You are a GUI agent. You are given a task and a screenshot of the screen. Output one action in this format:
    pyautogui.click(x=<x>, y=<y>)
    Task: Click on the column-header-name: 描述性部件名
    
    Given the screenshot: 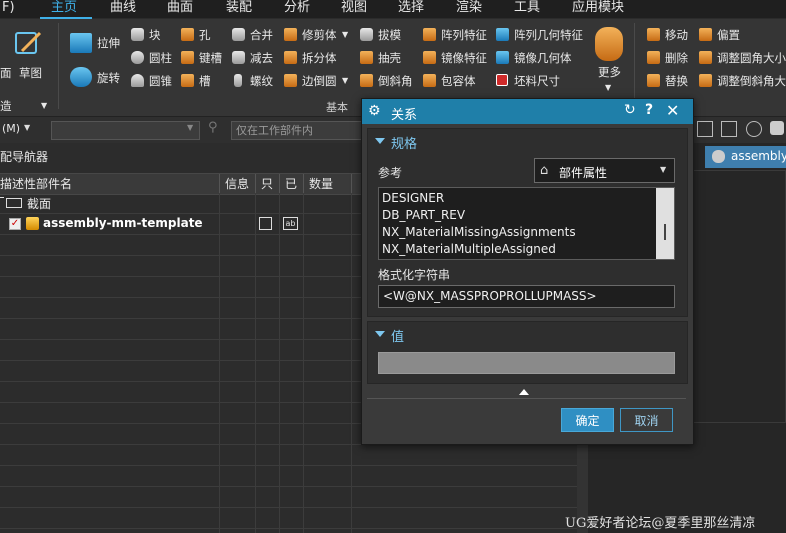 What is the action you would take?
    pyautogui.click(x=109, y=184)
    